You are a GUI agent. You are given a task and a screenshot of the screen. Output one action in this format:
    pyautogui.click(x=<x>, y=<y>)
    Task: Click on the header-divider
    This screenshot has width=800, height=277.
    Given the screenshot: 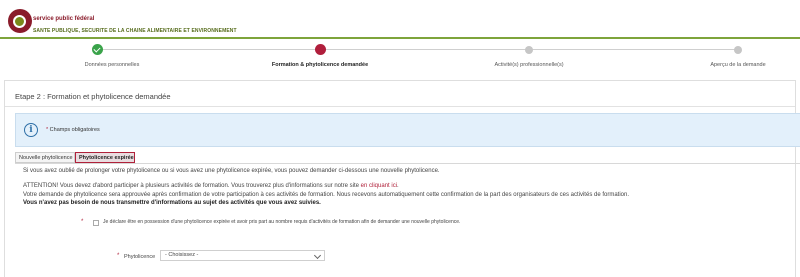 What is the action you would take?
    pyautogui.click(x=400, y=38)
    